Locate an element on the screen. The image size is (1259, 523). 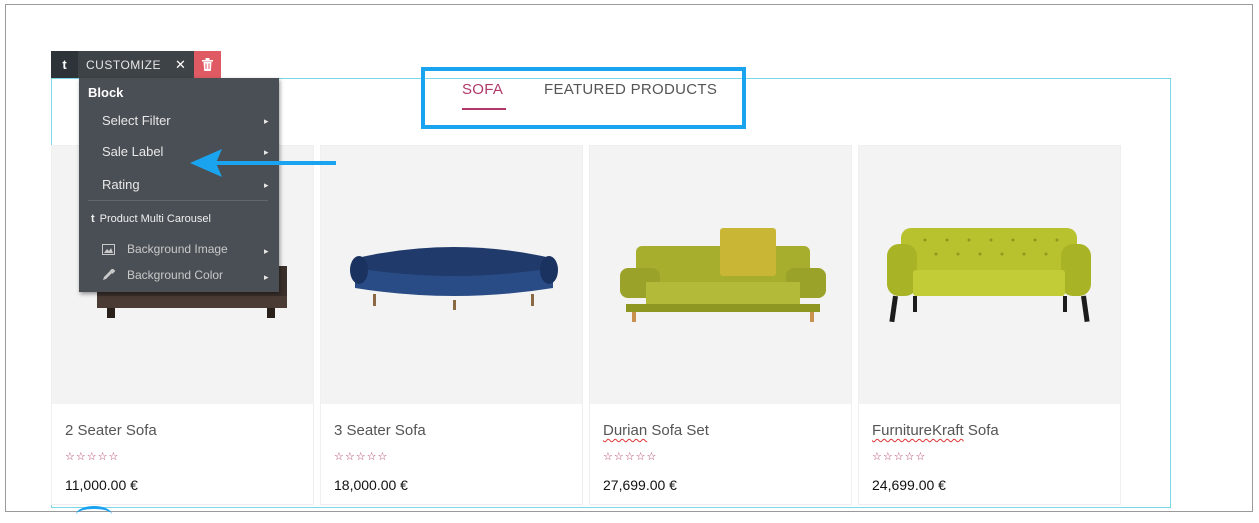
sofa-image-3-seater is located at coordinates (454, 278).